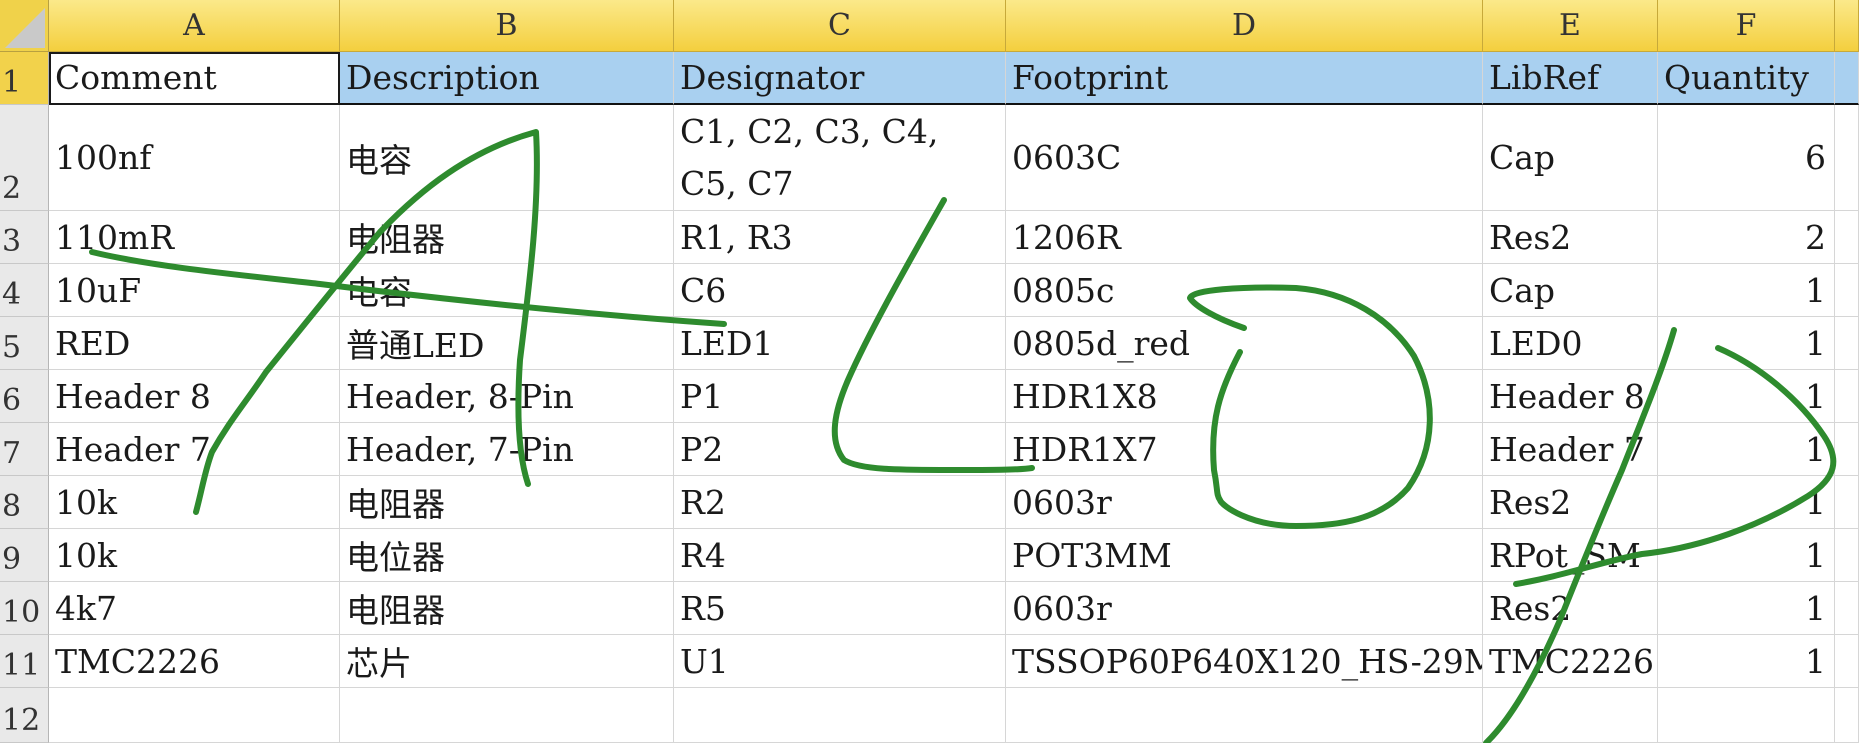 This screenshot has width=1859, height=743. Describe the element at coordinates (1847, 661) in the screenshot. I see `cell-g11` at that location.